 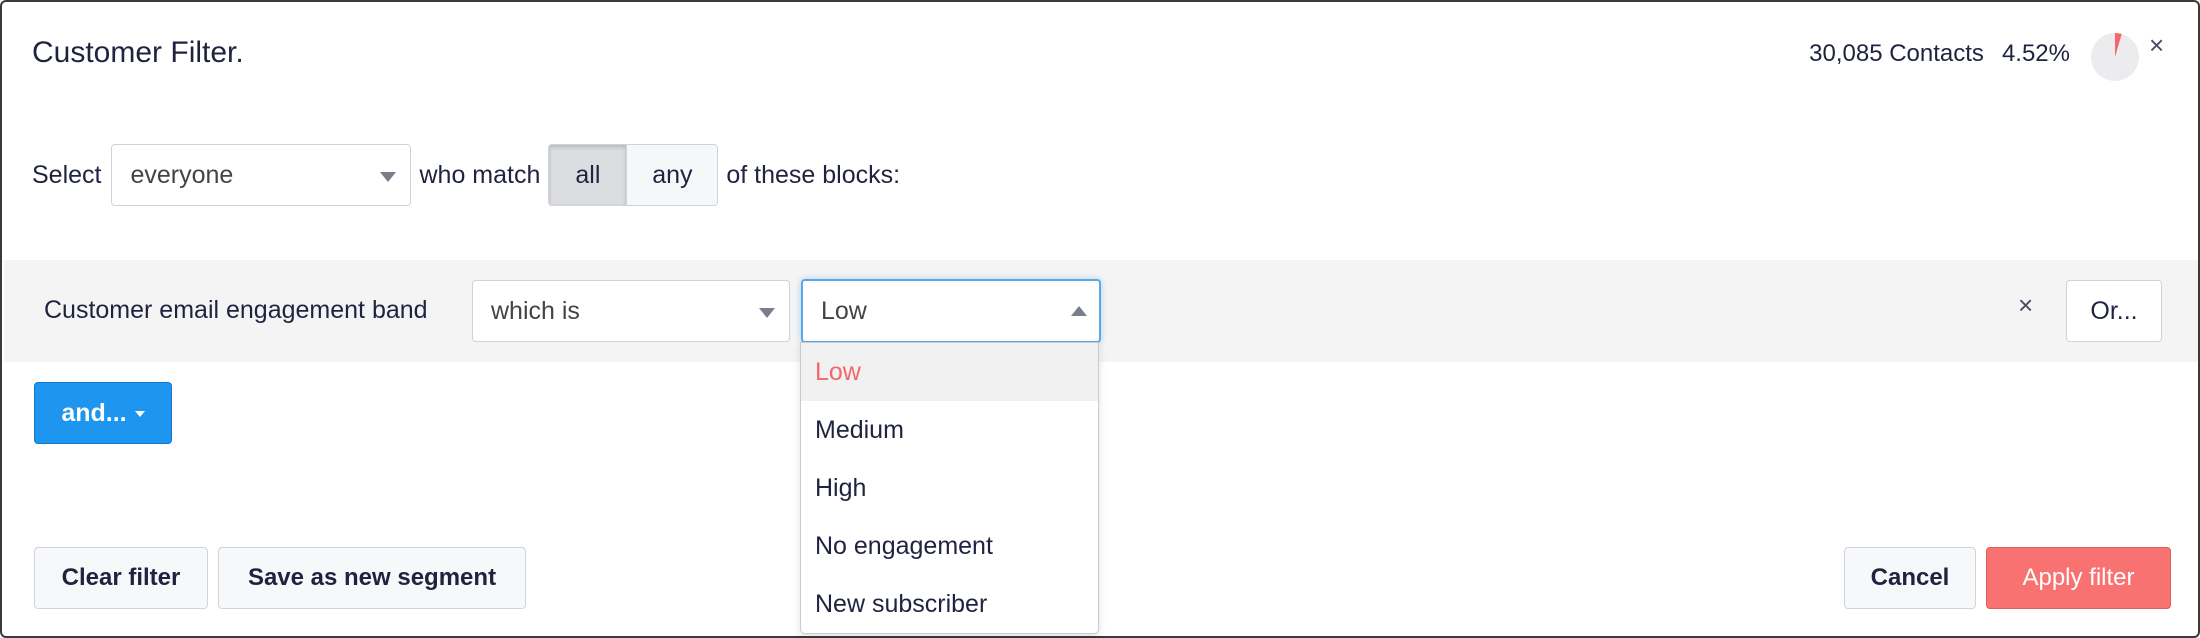 I want to click on match-any-button: any, so click(x=672, y=175).